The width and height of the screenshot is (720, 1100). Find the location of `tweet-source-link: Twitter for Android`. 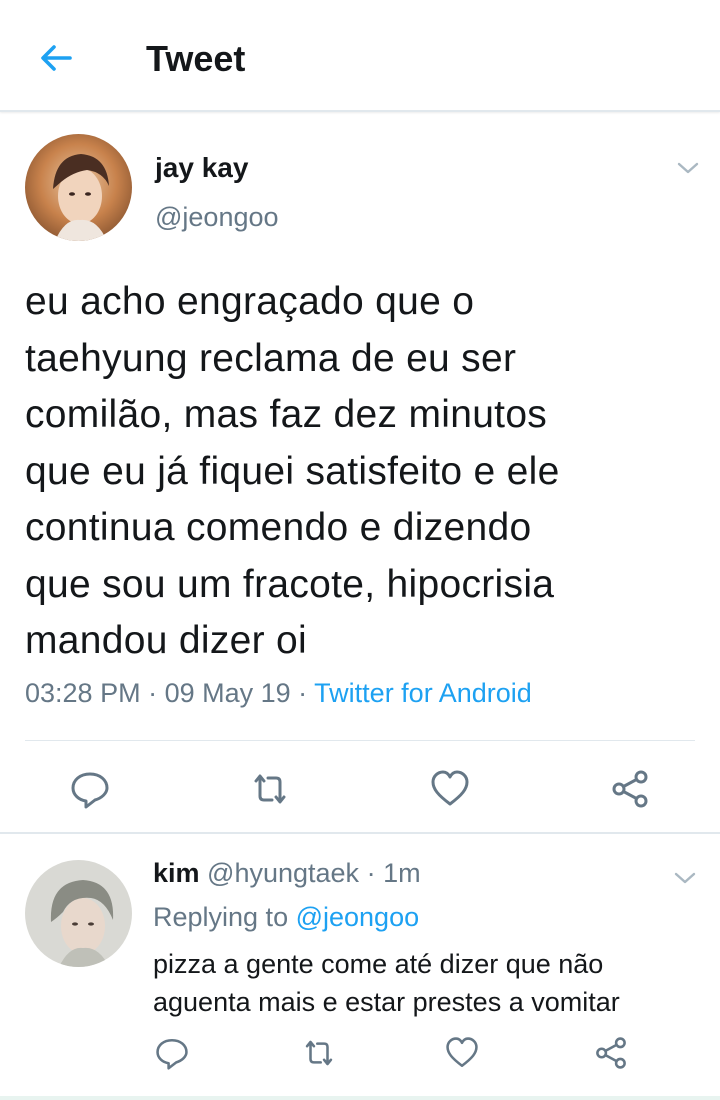

tweet-source-link: Twitter for Android is located at coordinates (423, 693).